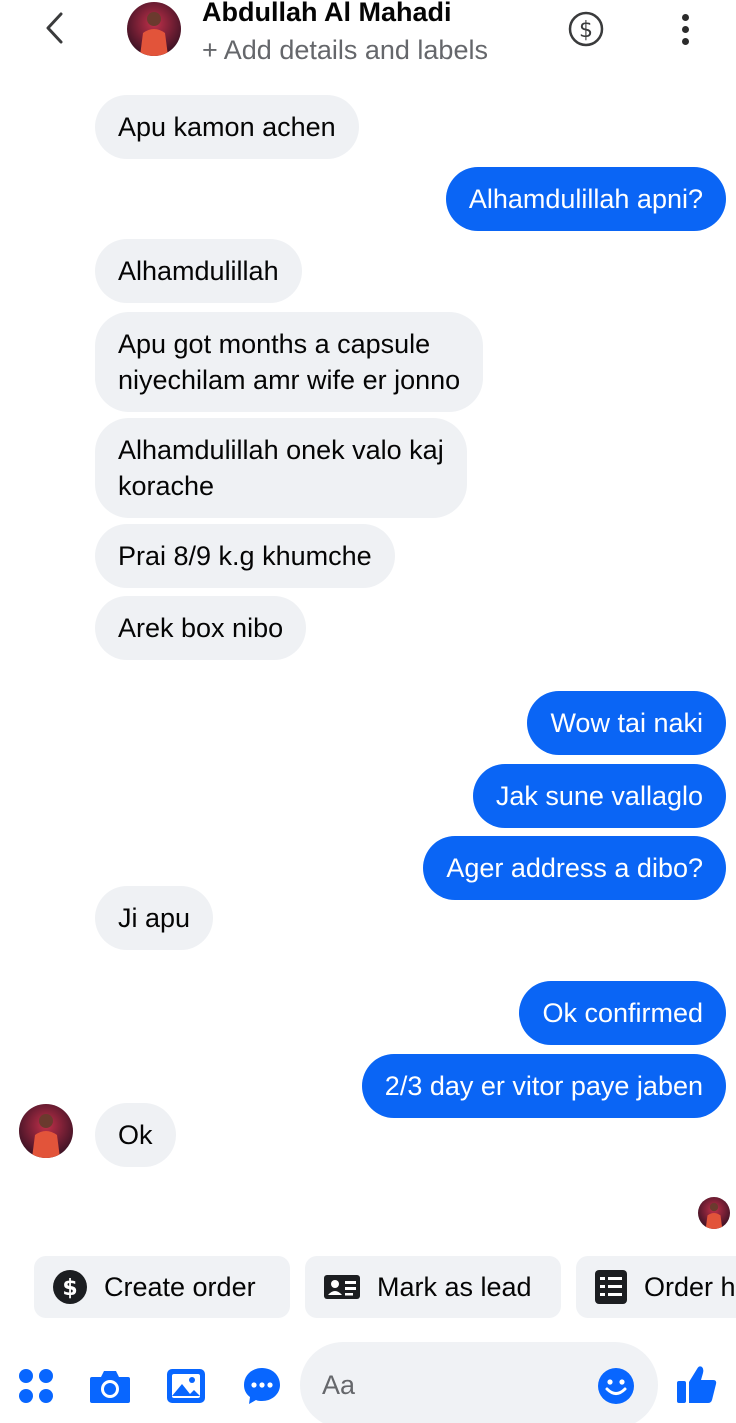 This screenshot has width=736, height=1423. What do you see at coordinates (227, 127) in the screenshot?
I see `message-incoming: Apu kamon achen` at bounding box center [227, 127].